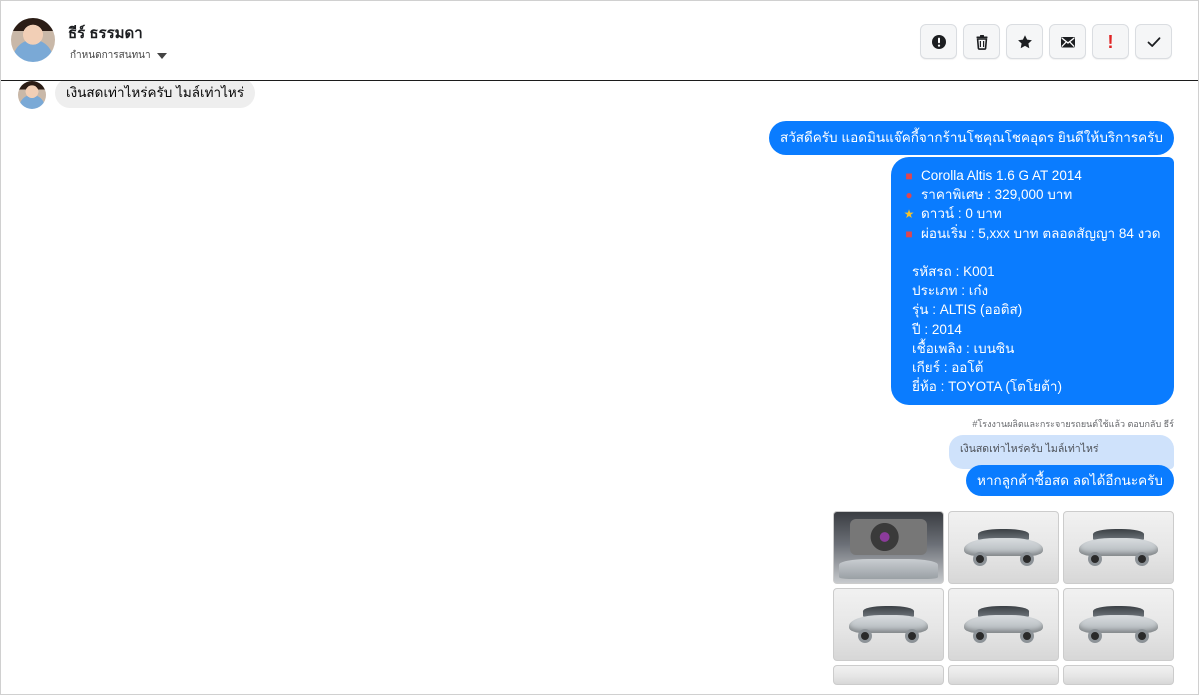 This screenshot has width=1199, height=695. What do you see at coordinates (33, 40) in the screenshot?
I see `contact-avatar` at bounding box center [33, 40].